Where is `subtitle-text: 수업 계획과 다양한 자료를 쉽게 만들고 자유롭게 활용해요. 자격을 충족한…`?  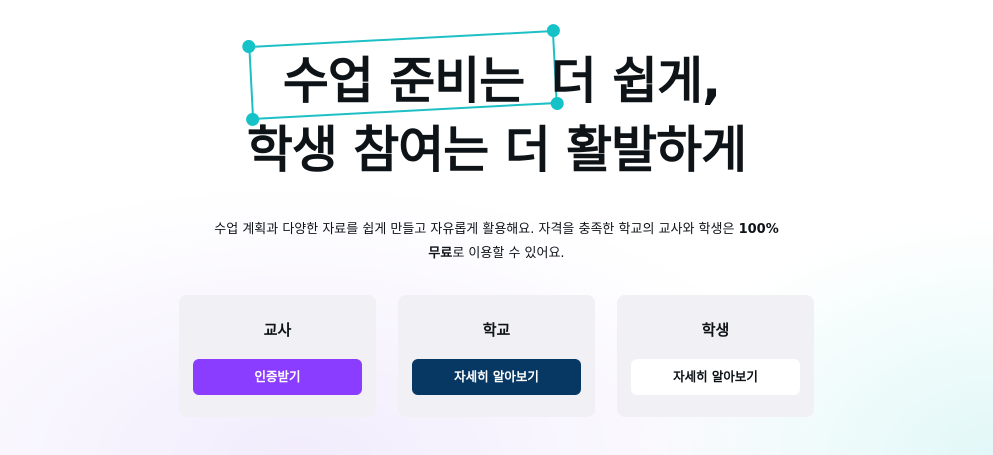
subtitle-text: 수업 계획과 다양한 자료를 쉽게 만들고 자유롭게 활용해요. 자격을 충족한… is located at coordinates (476, 229).